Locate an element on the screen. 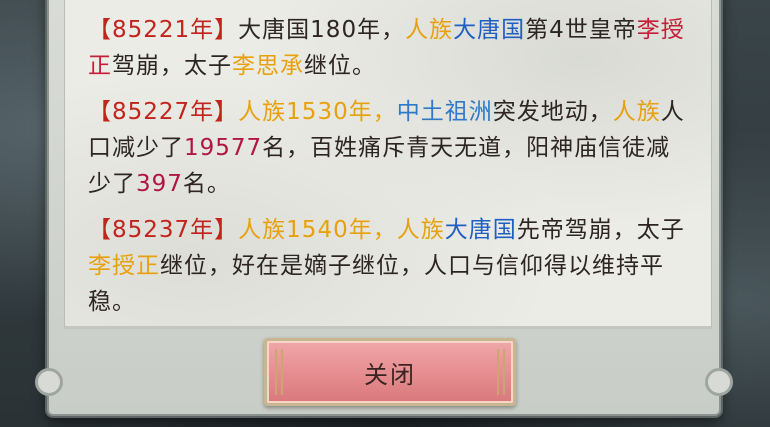 The height and width of the screenshot is (427, 770). person-name: 李授正 is located at coordinates (124, 266).